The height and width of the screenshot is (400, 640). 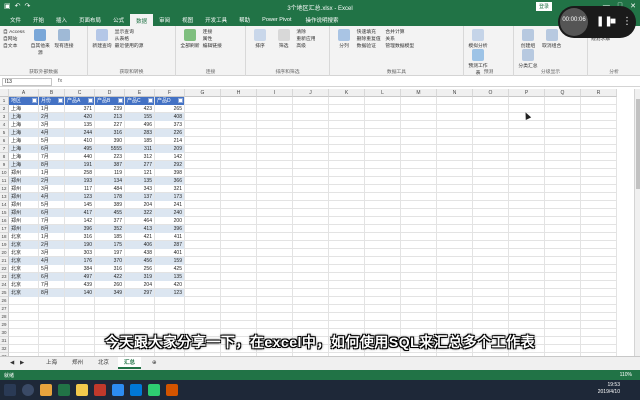 I want to click on table-cell: 214, so click(x=170, y=141).